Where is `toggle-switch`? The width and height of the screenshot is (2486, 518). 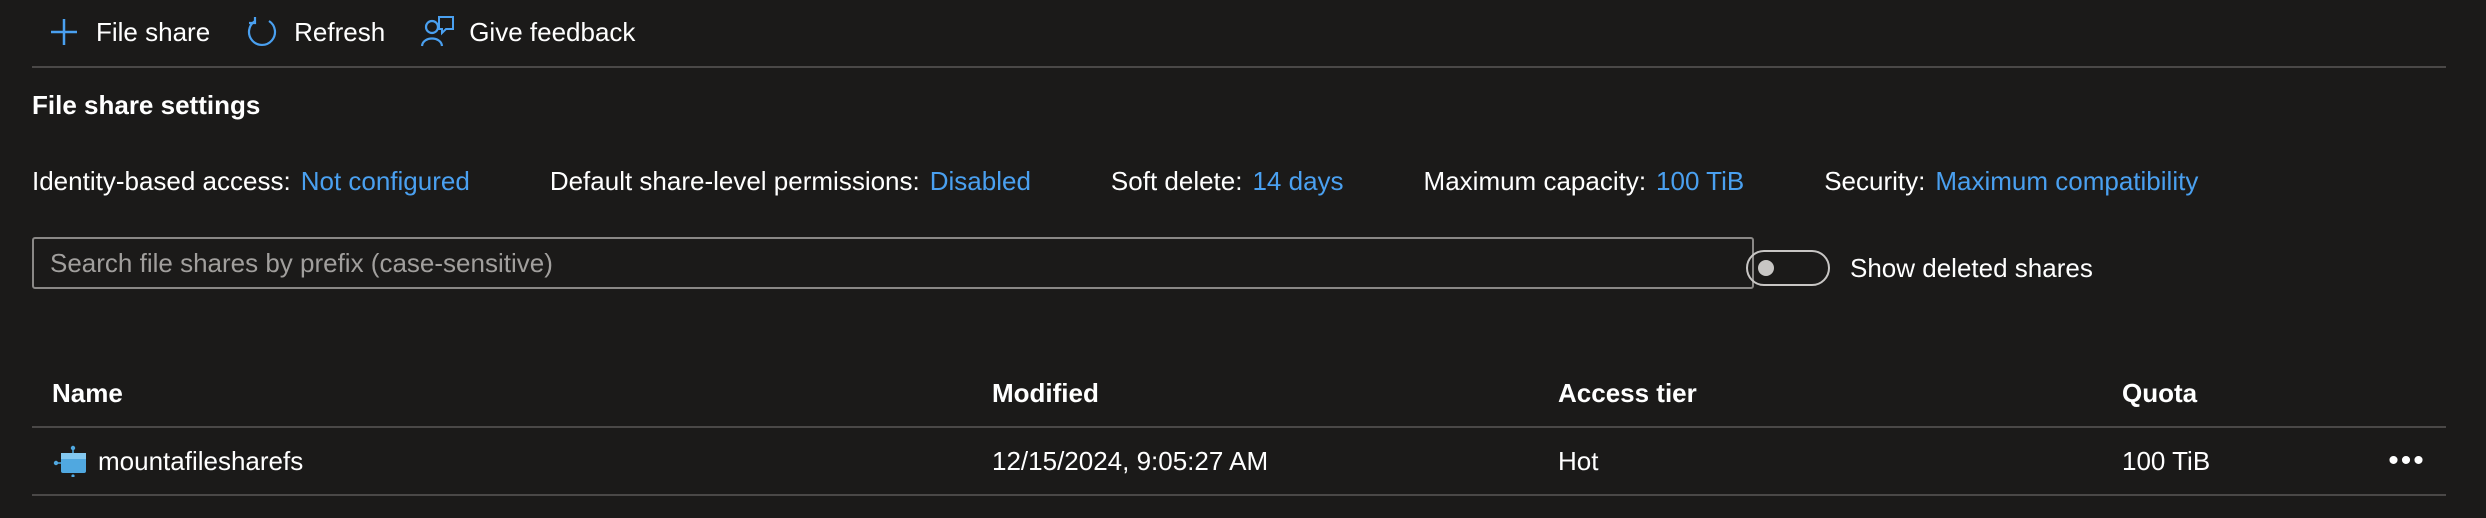
toggle-switch is located at coordinates (1788, 268).